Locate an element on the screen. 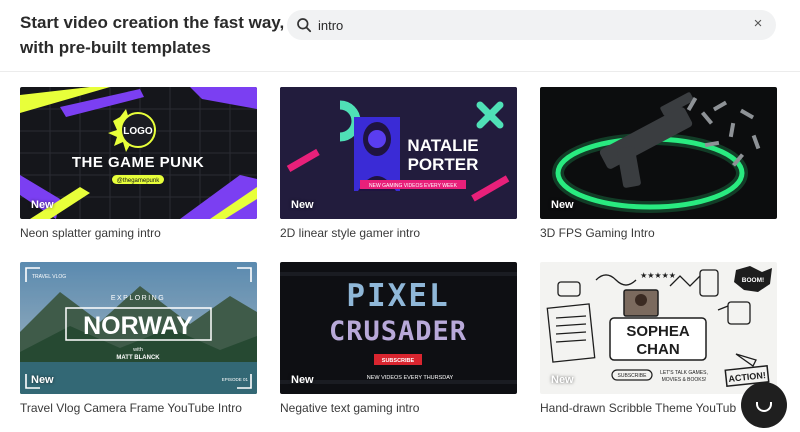 The image size is (800, 432). chat-icon is located at coordinates (764, 407).